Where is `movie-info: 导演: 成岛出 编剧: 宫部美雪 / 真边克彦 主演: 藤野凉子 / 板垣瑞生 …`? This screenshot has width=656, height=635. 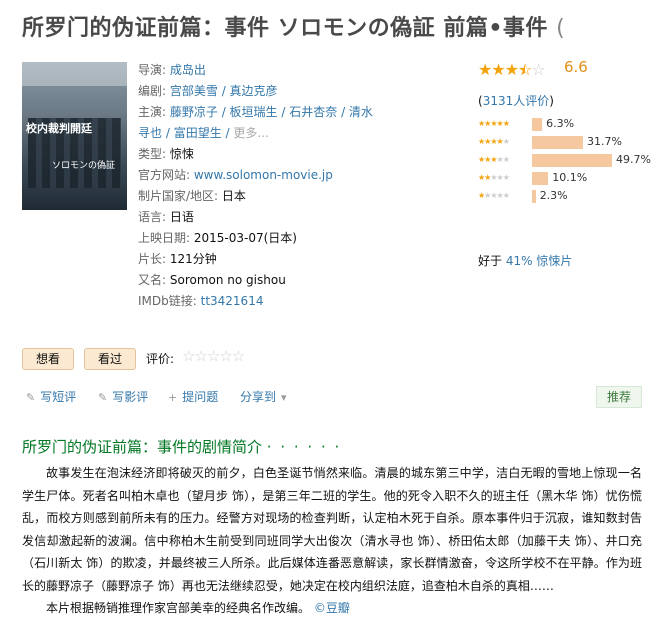
movie-info: 导演: 成岛出 编剧: 宫部美雪 / 真边克彦 主演: 藤野凉子 / 板垣瑞生 … is located at coordinates (255, 185).